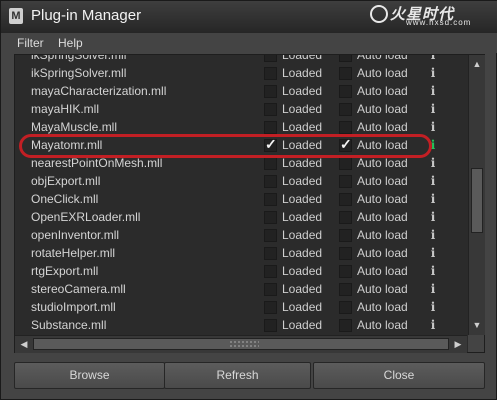 Image resolution: width=497 pixels, height=400 pixels. Describe the element at coordinates (99, 91) in the screenshot. I see `plugin-name: mayaCharacterization.mll` at that location.